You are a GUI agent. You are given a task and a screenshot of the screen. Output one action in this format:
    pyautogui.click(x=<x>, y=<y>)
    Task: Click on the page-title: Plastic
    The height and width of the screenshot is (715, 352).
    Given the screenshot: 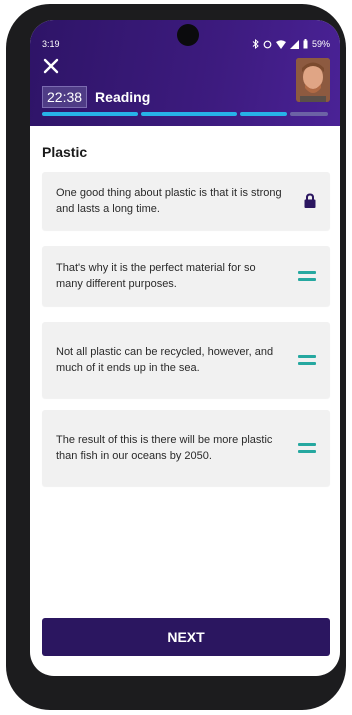 What is the action you would take?
    pyautogui.click(x=65, y=152)
    